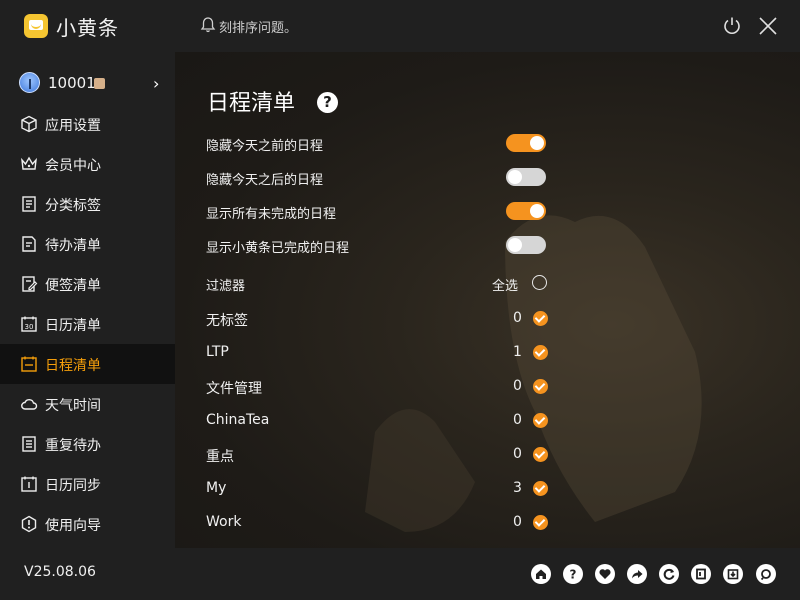  I want to click on sidebar-item-calendar-list: 30 日历清单, so click(87, 324).